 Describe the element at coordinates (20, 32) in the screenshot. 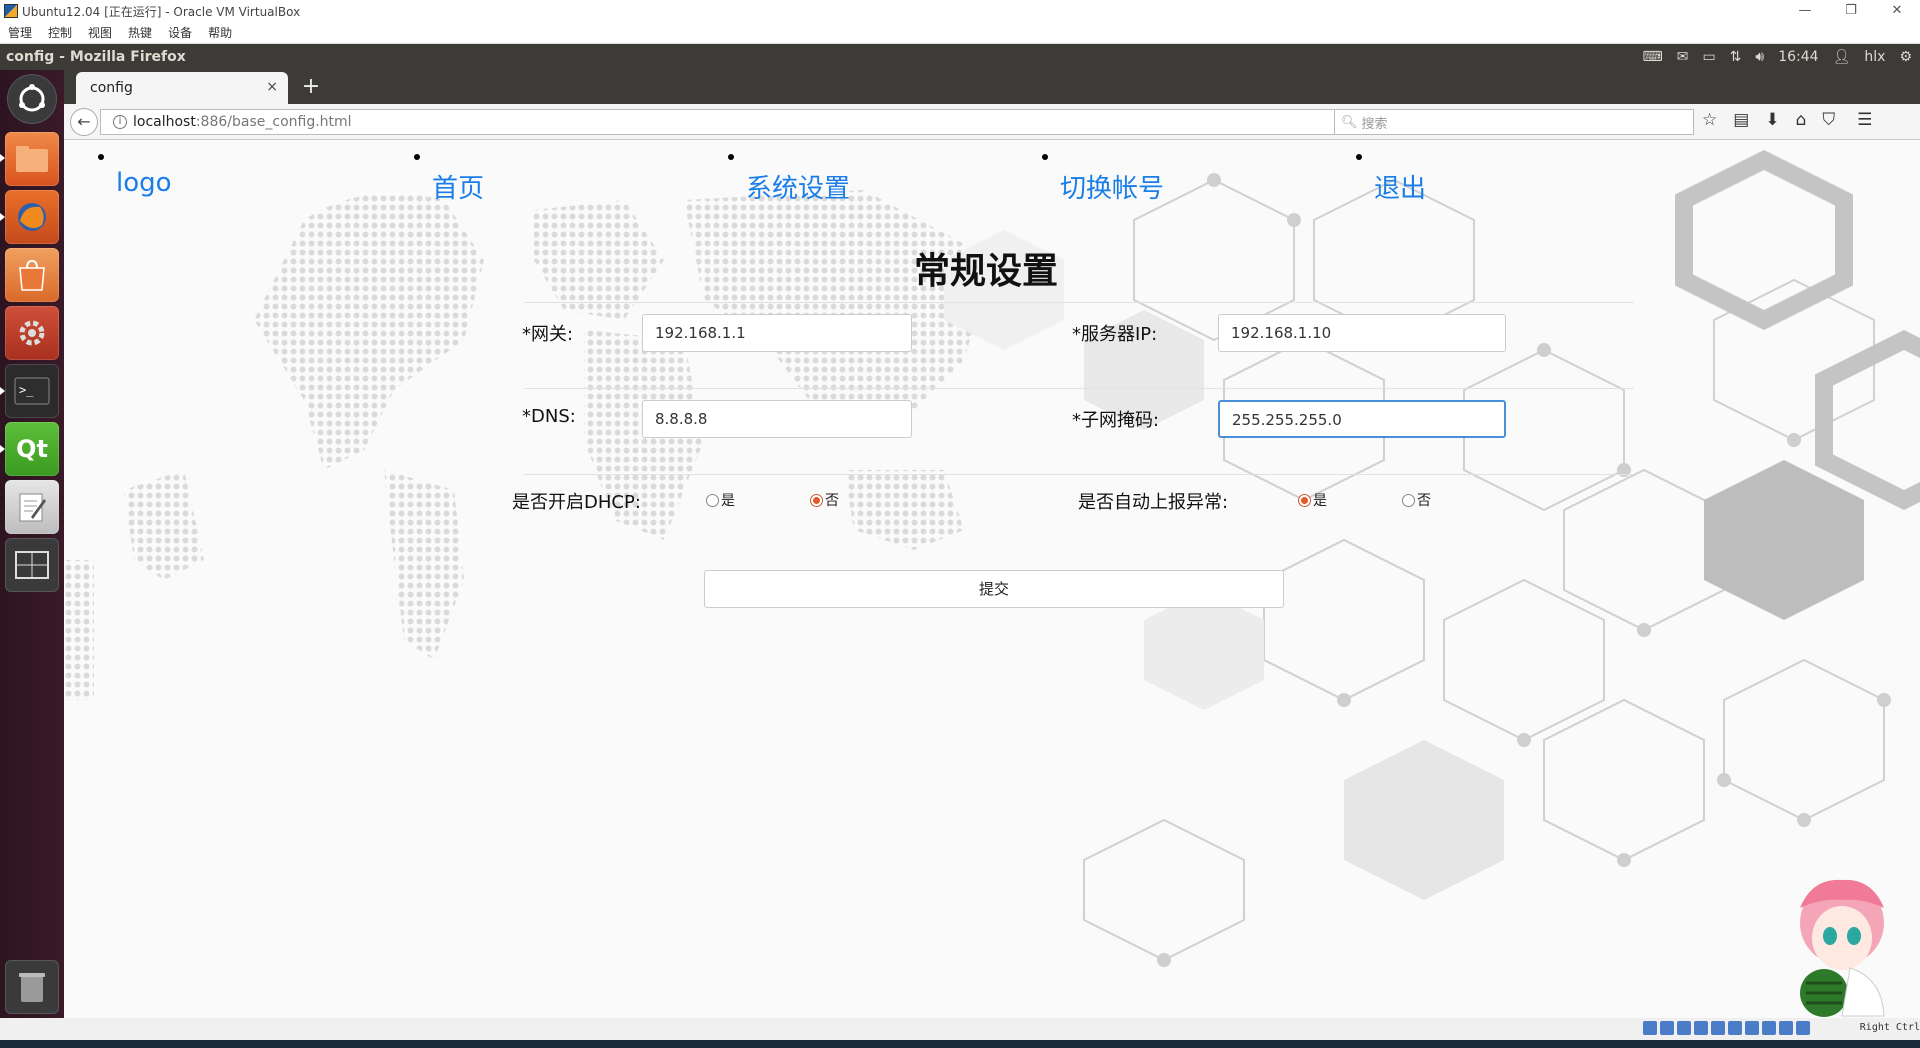

I see `menu-manage: 管理` at that location.